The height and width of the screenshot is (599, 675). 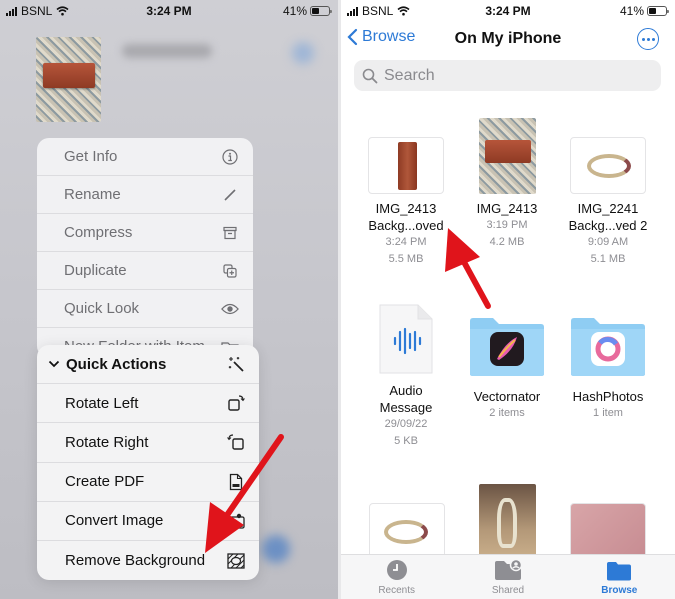 What do you see at coordinates (230, 271) in the screenshot?
I see `duplicate-icon` at bounding box center [230, 271].